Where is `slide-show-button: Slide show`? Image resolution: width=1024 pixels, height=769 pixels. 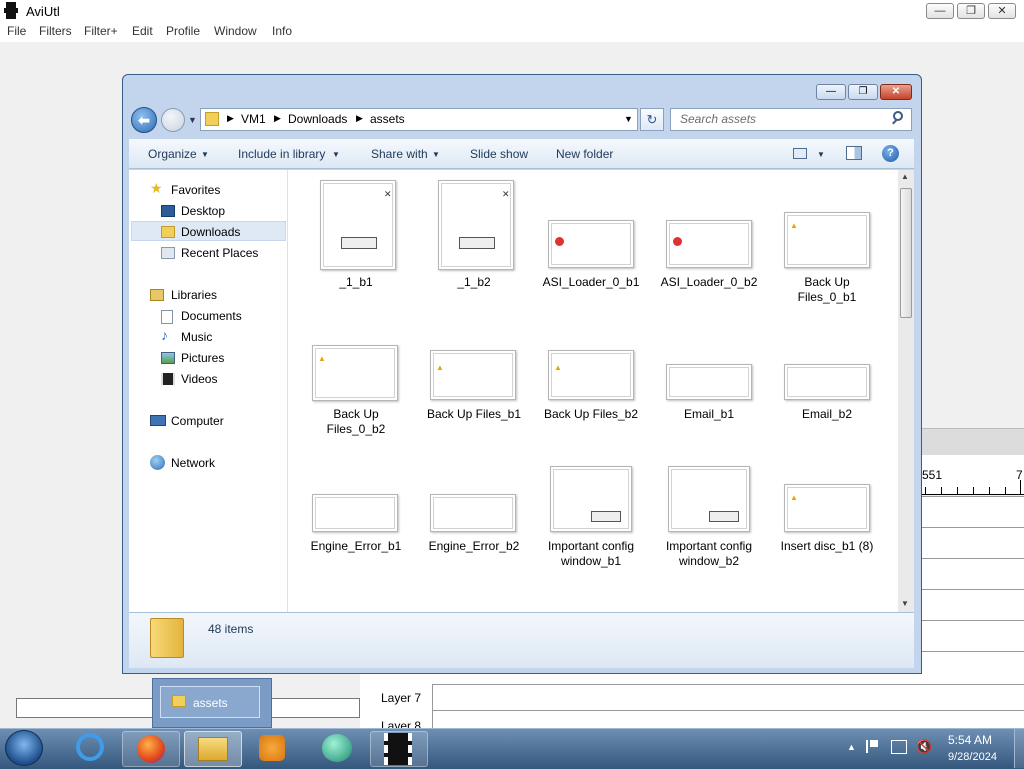
slide-show-button: Slide show is located at coordinates (499, 154).